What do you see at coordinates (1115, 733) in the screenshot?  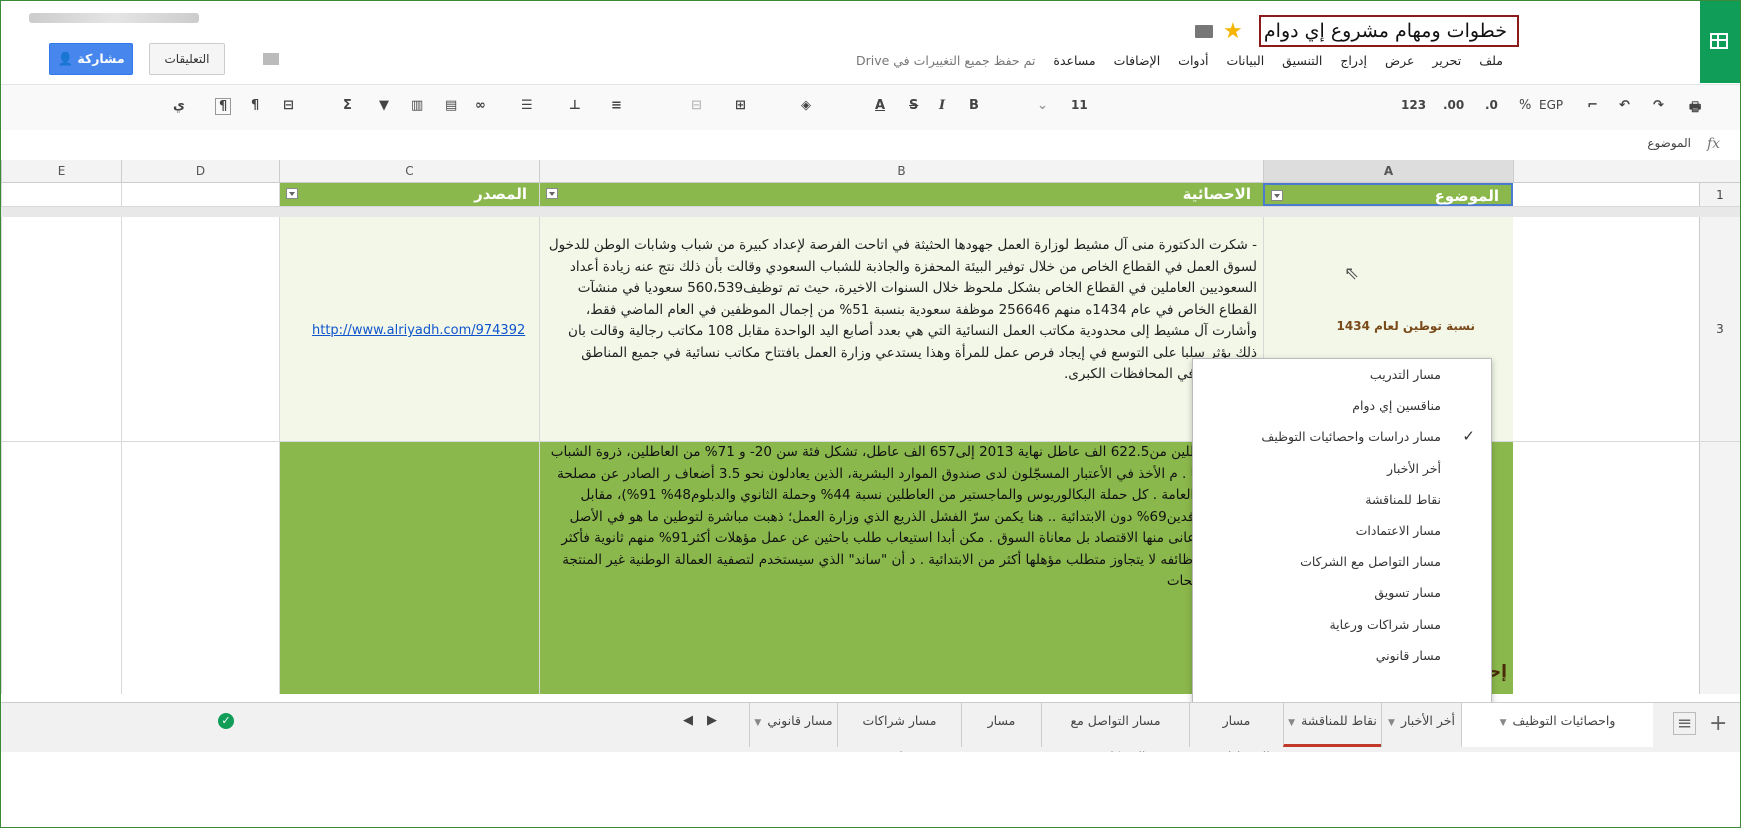 I see `sheet-tab: مسار التواصل مع الشركات▼` at bounding box center [1115, 733].